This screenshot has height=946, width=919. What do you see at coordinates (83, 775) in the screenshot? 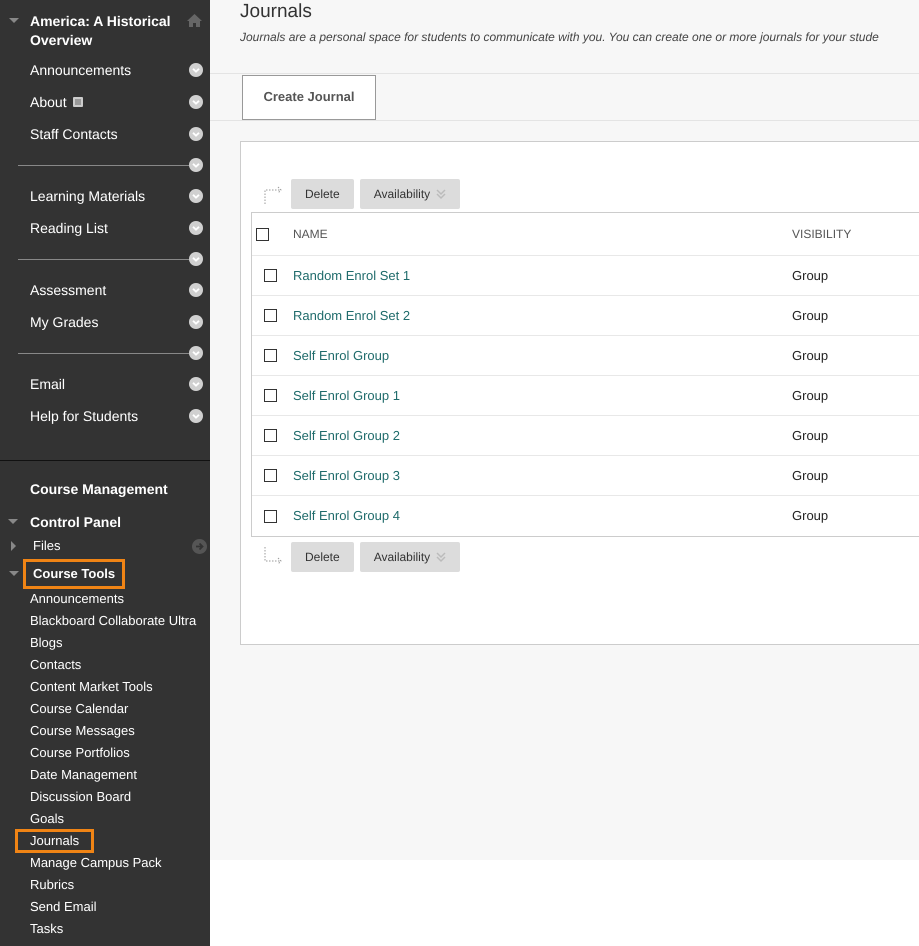
I see `tool-link: Date Management` at bounding box center [83, 775].